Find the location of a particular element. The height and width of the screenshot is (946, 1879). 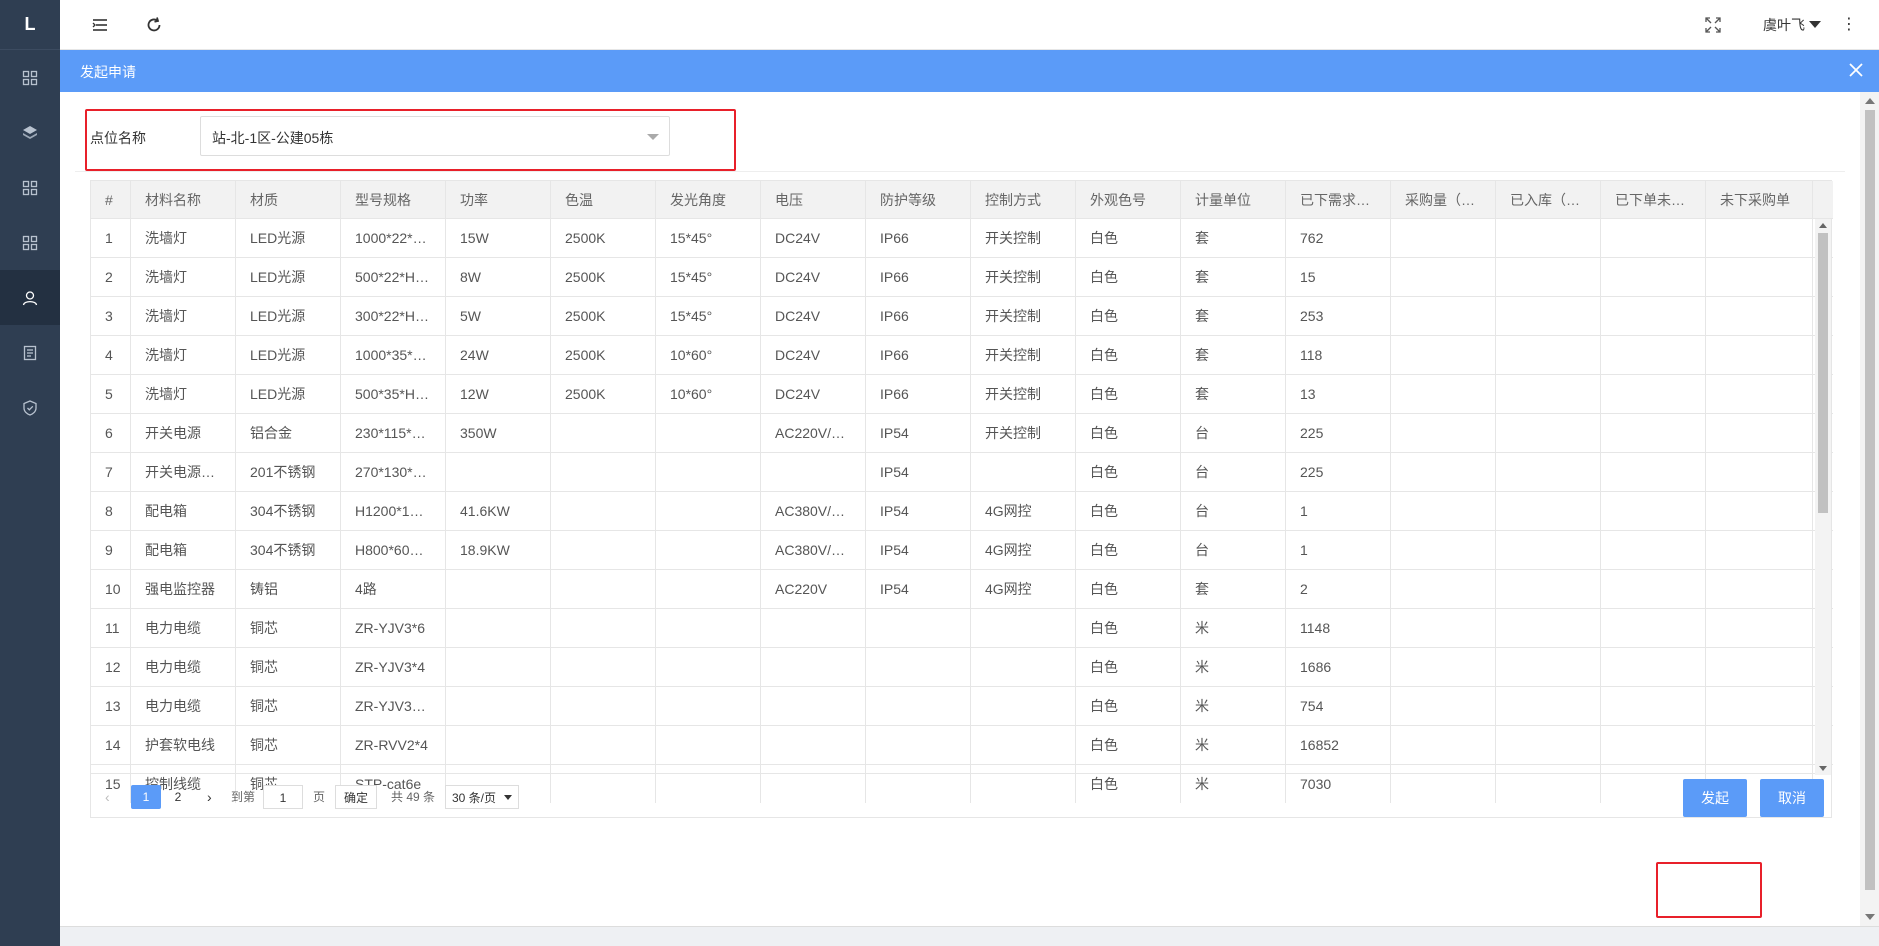

nav-item-dashboard is located at coordinates (30, 77).